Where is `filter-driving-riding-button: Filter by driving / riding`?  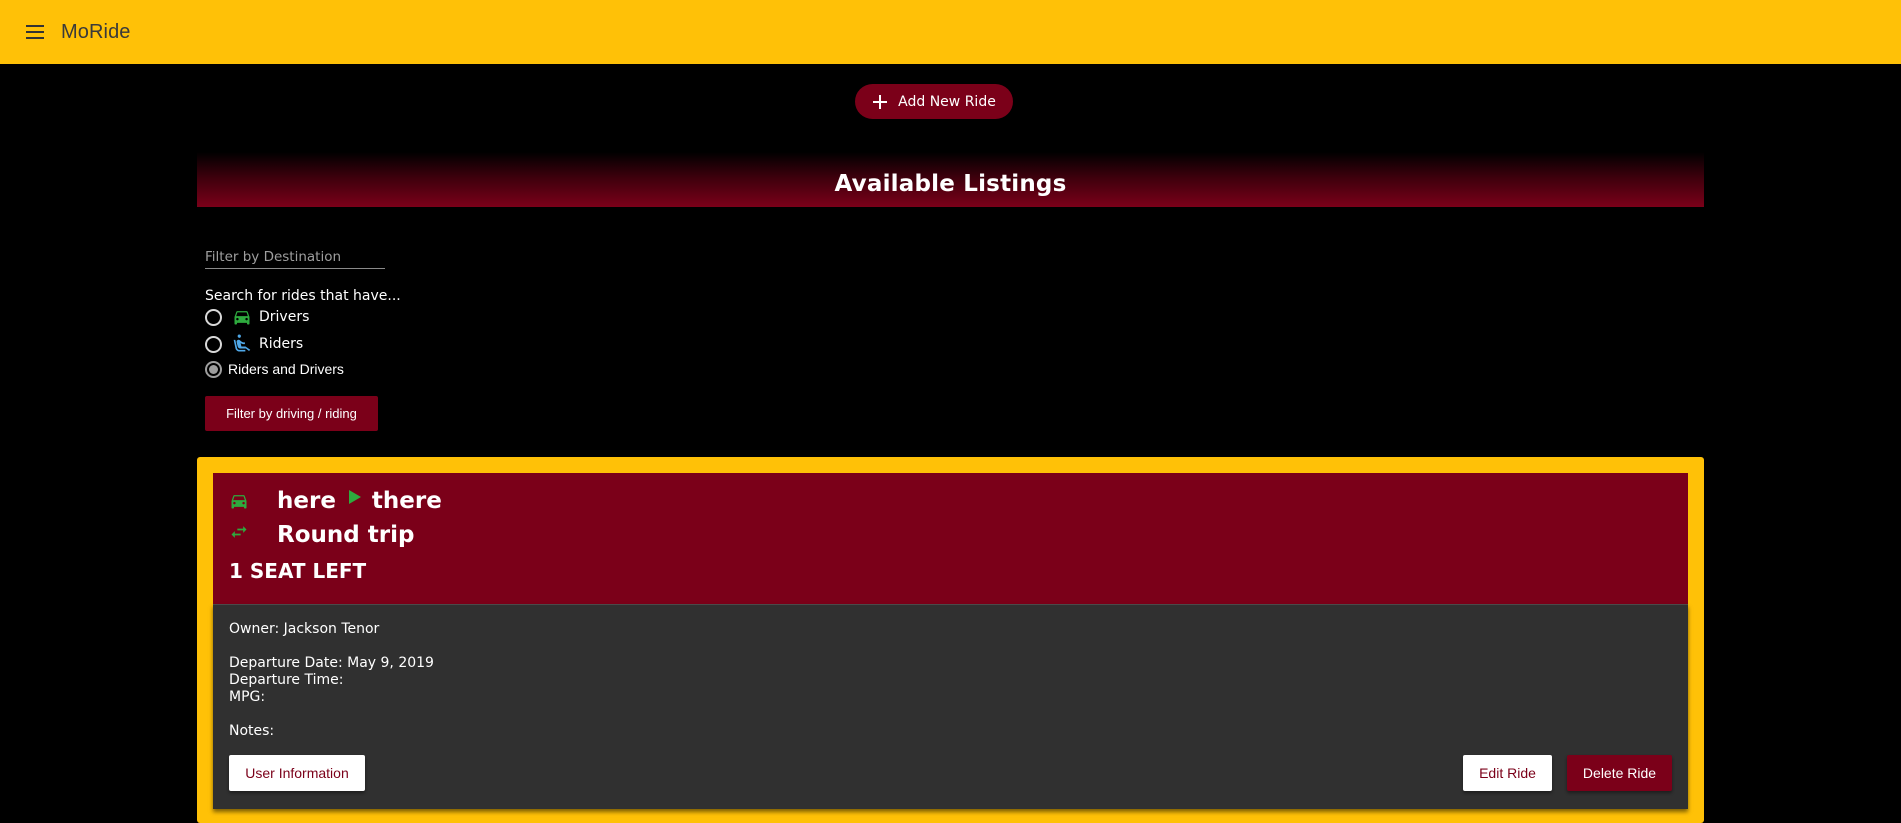
filter-driving-riding-button: Filter by driving / riding is located at coordinates (291, 413).